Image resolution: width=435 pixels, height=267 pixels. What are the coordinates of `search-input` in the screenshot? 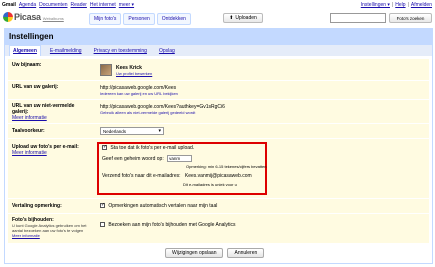 It's located at (358, 18).